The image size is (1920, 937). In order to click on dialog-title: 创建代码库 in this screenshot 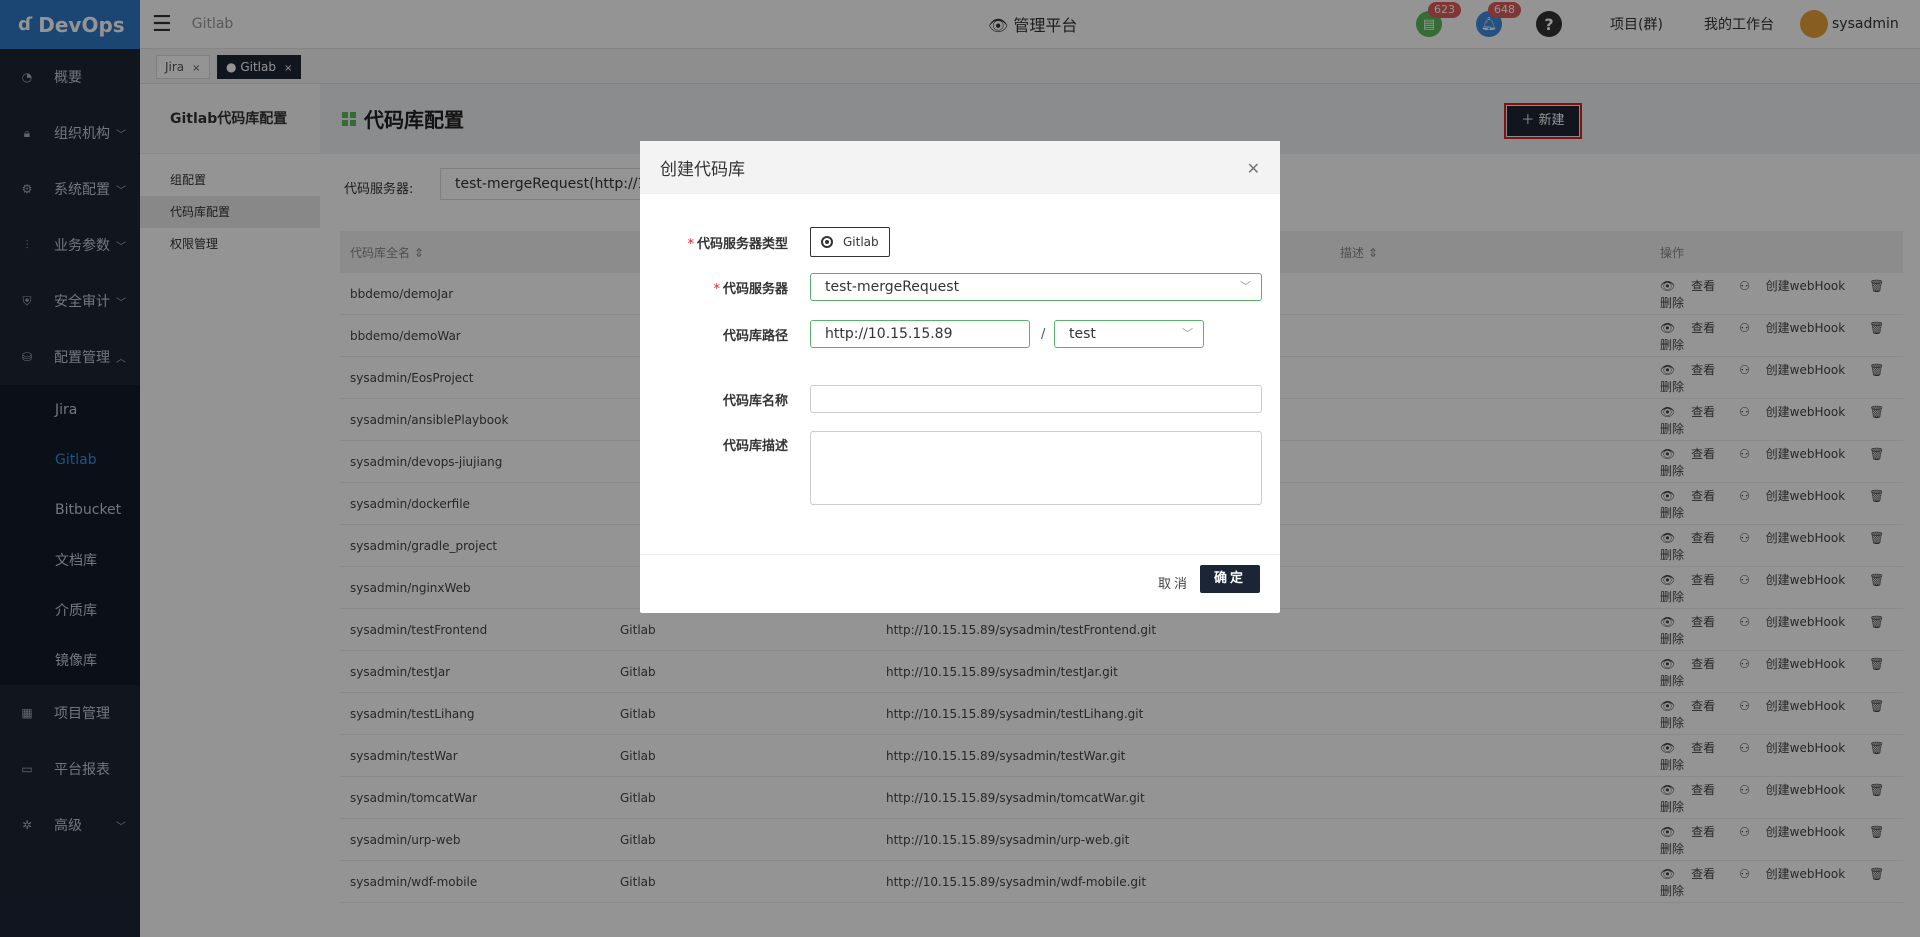, I will do `click(702, 169)`.